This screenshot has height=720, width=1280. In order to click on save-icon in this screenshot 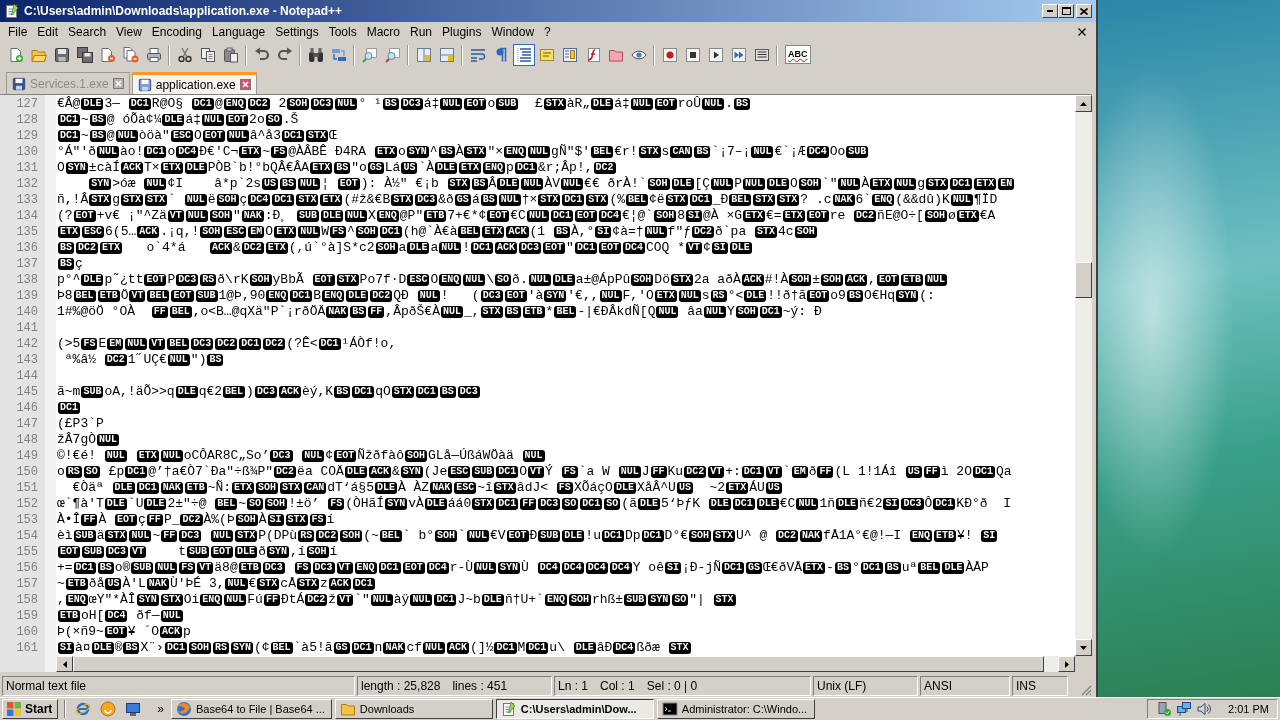, I will do `click(61, 54)`.